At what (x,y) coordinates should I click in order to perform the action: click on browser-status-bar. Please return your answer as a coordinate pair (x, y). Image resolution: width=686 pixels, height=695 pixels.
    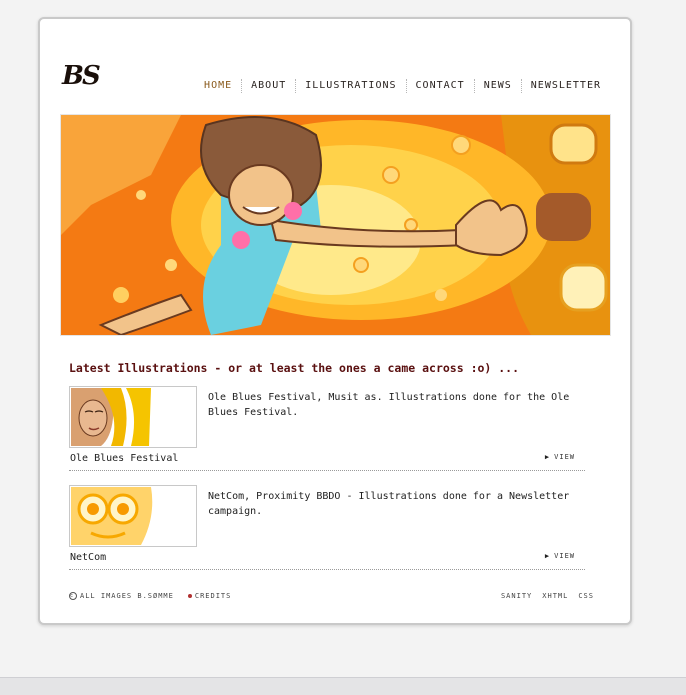
    Looking at the image, I should click on (343, 686).